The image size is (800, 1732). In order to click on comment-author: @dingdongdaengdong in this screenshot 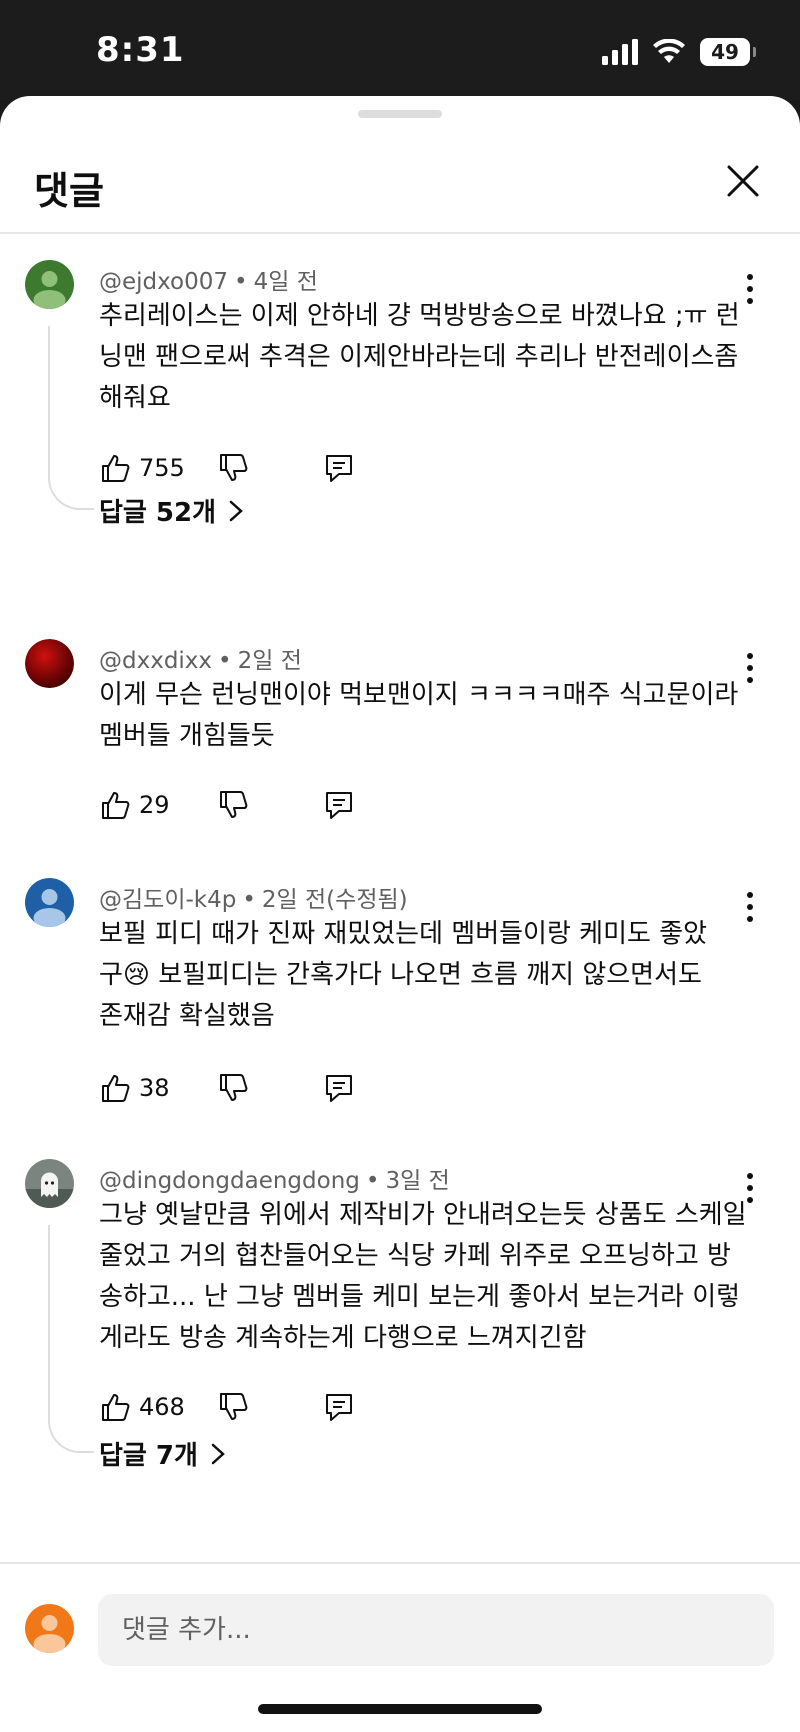, I will do `click(229, 1181)`.